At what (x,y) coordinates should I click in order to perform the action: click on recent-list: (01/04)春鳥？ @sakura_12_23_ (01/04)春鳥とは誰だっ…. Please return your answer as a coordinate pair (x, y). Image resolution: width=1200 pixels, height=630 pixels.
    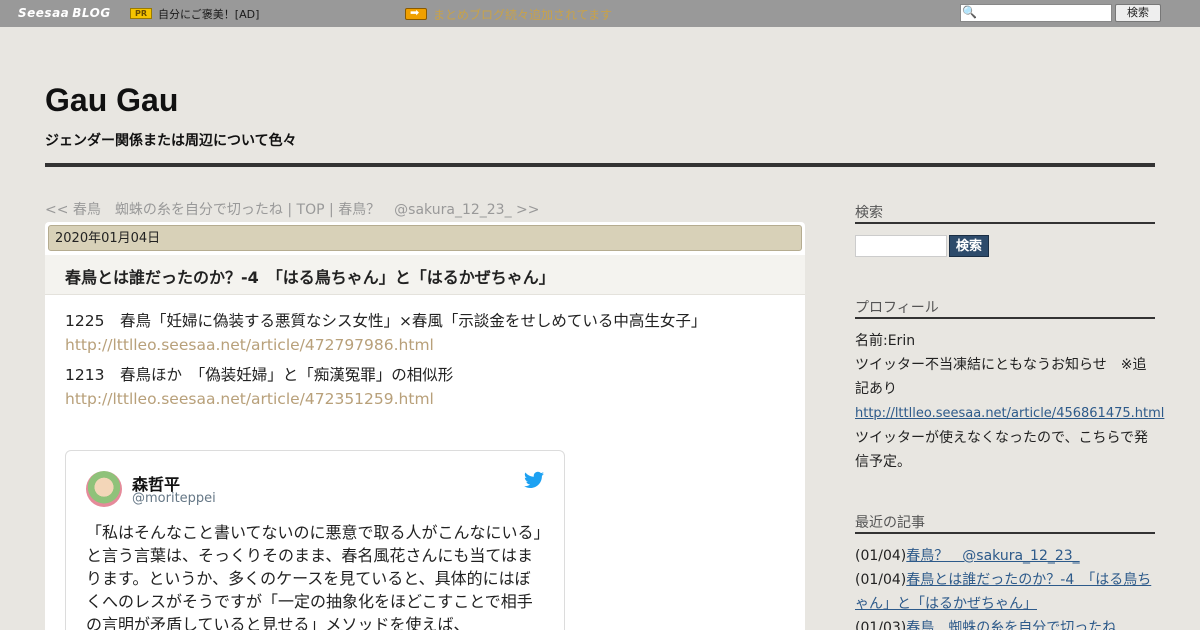
    Looking at the image, I should click on (1005, 587).